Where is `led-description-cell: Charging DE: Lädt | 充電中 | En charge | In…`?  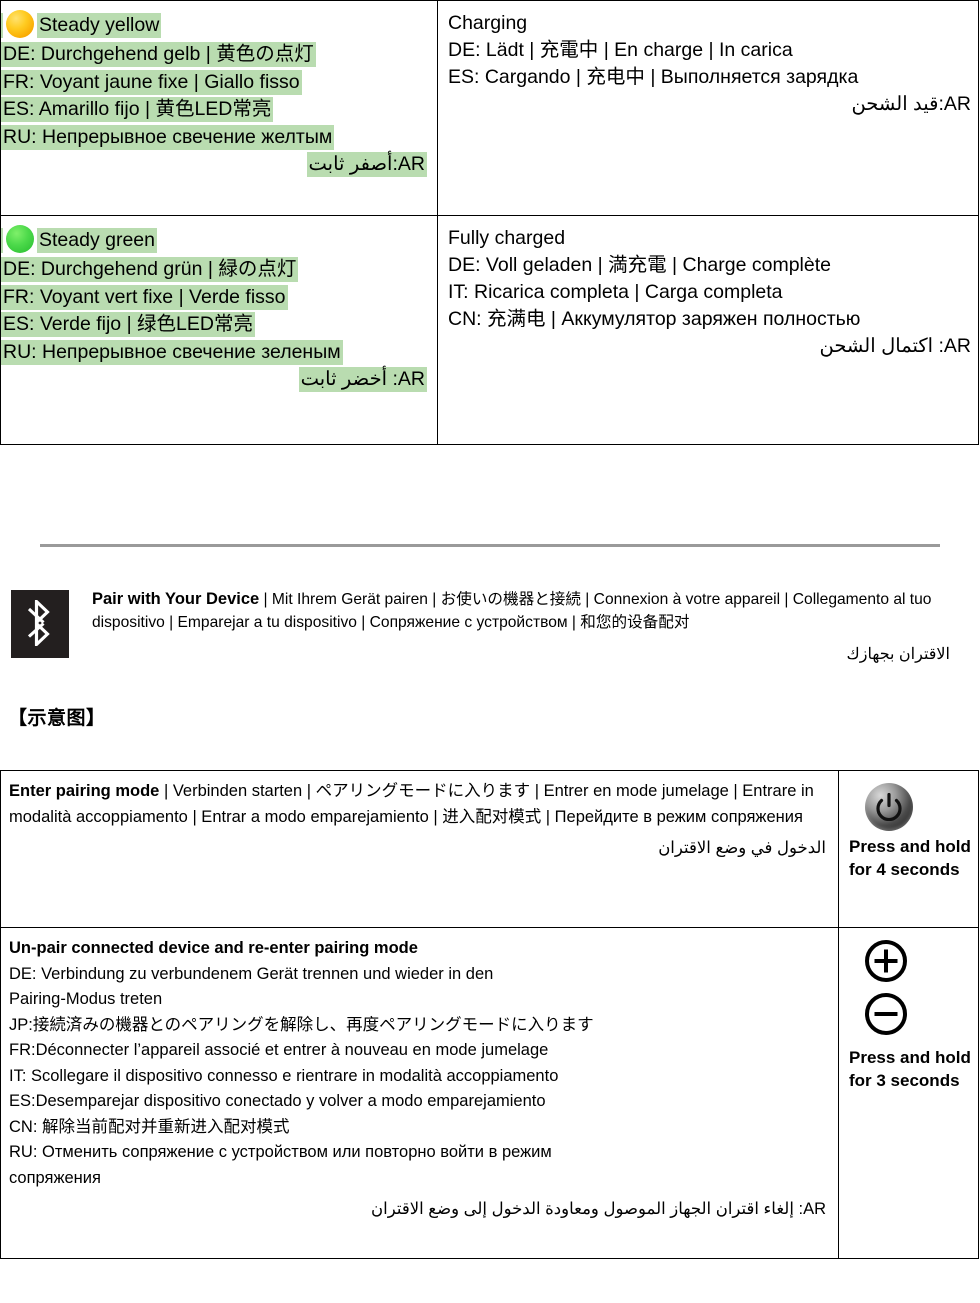 led-description-cell: Charging DE: Lädt | 充電中 | En charge | In… is located at coordinates (708, 108).